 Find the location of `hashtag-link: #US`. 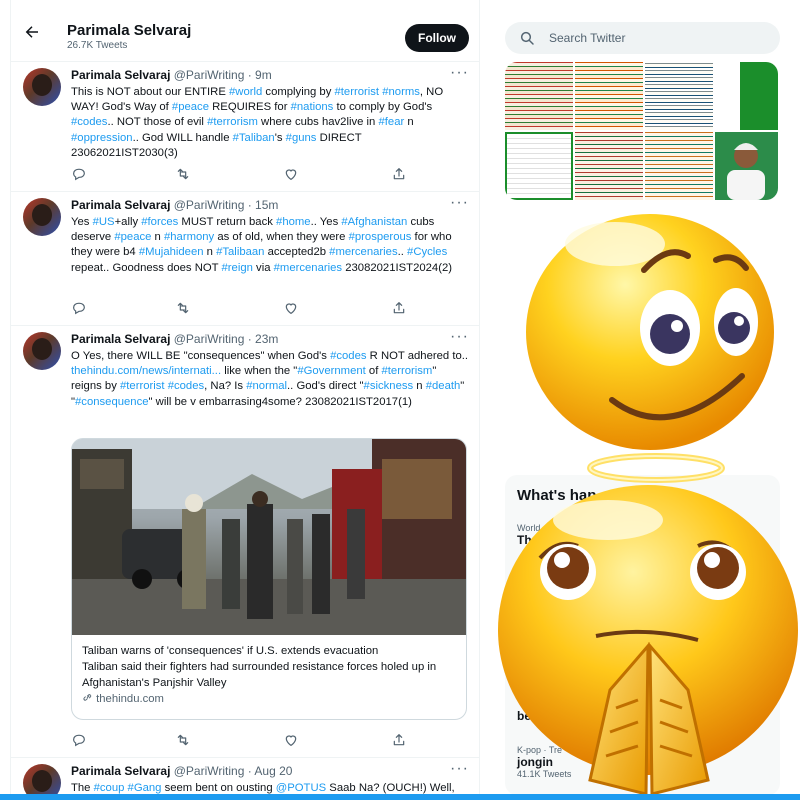

hashtag-link: #US is located at coordinates (104, 222).